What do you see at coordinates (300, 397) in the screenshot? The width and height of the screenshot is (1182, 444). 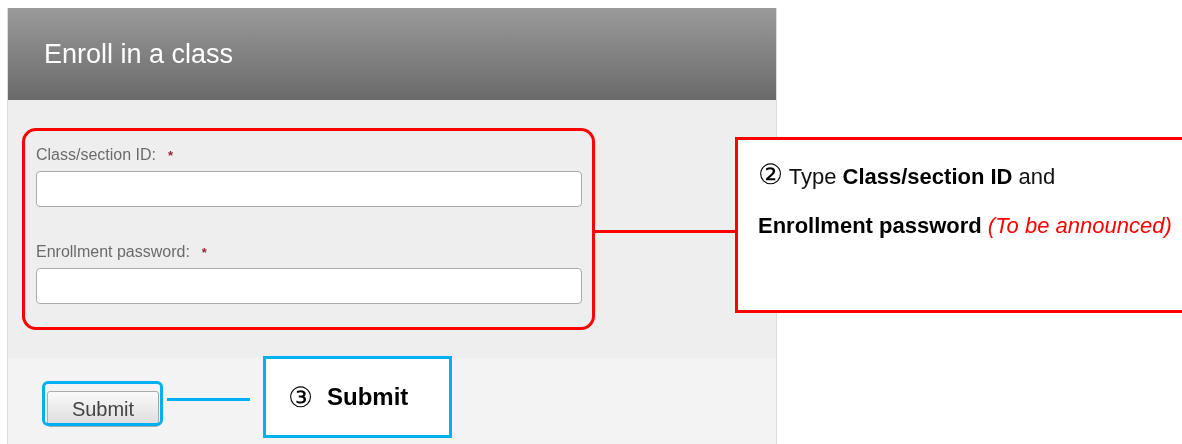 I see `step-number: ③` at bounding box center [300, 397].